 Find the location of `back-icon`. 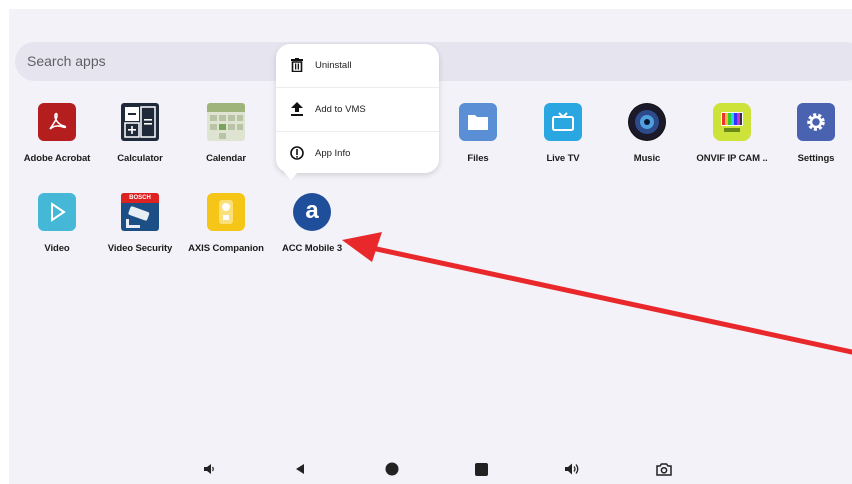

back-icon is located at coordinates (300, 469).